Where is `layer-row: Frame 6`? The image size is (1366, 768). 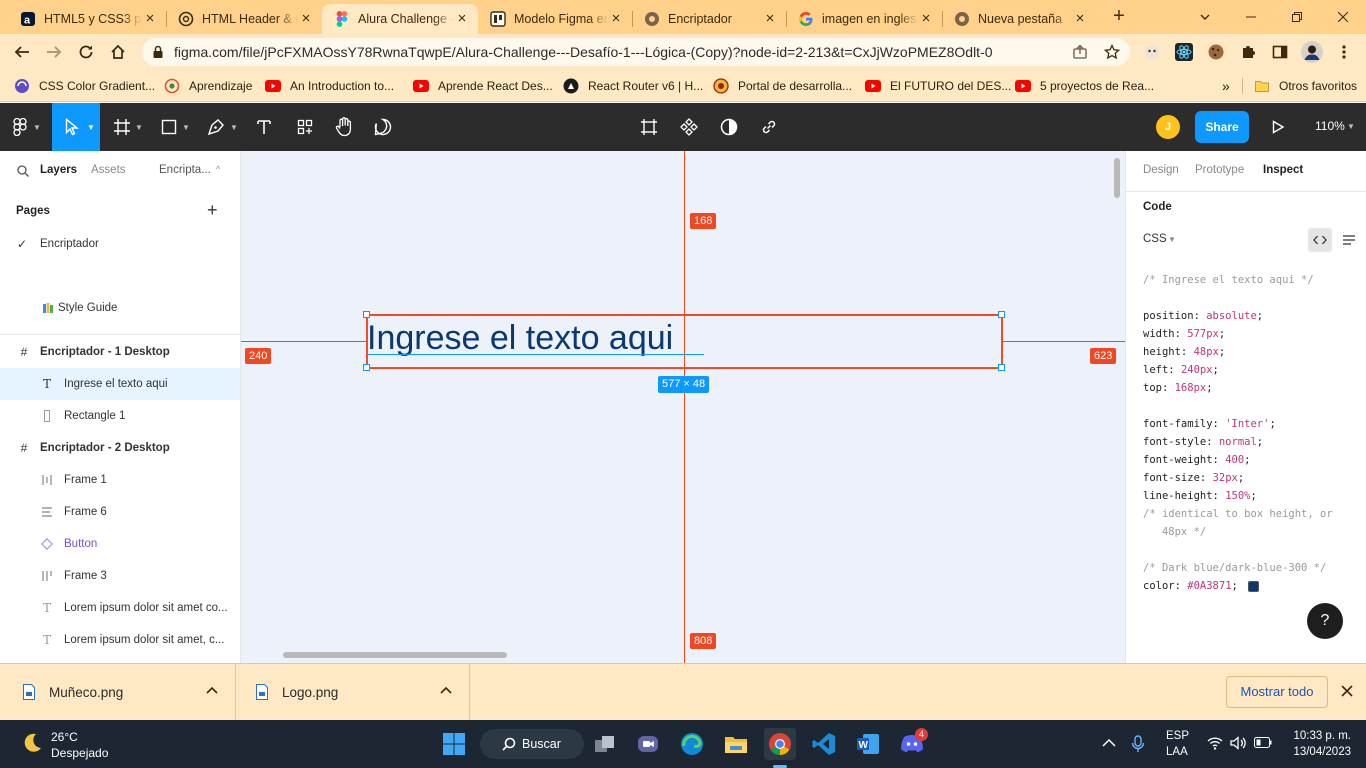 layer-row: Frame 6 is located at coordinates (120, 512).